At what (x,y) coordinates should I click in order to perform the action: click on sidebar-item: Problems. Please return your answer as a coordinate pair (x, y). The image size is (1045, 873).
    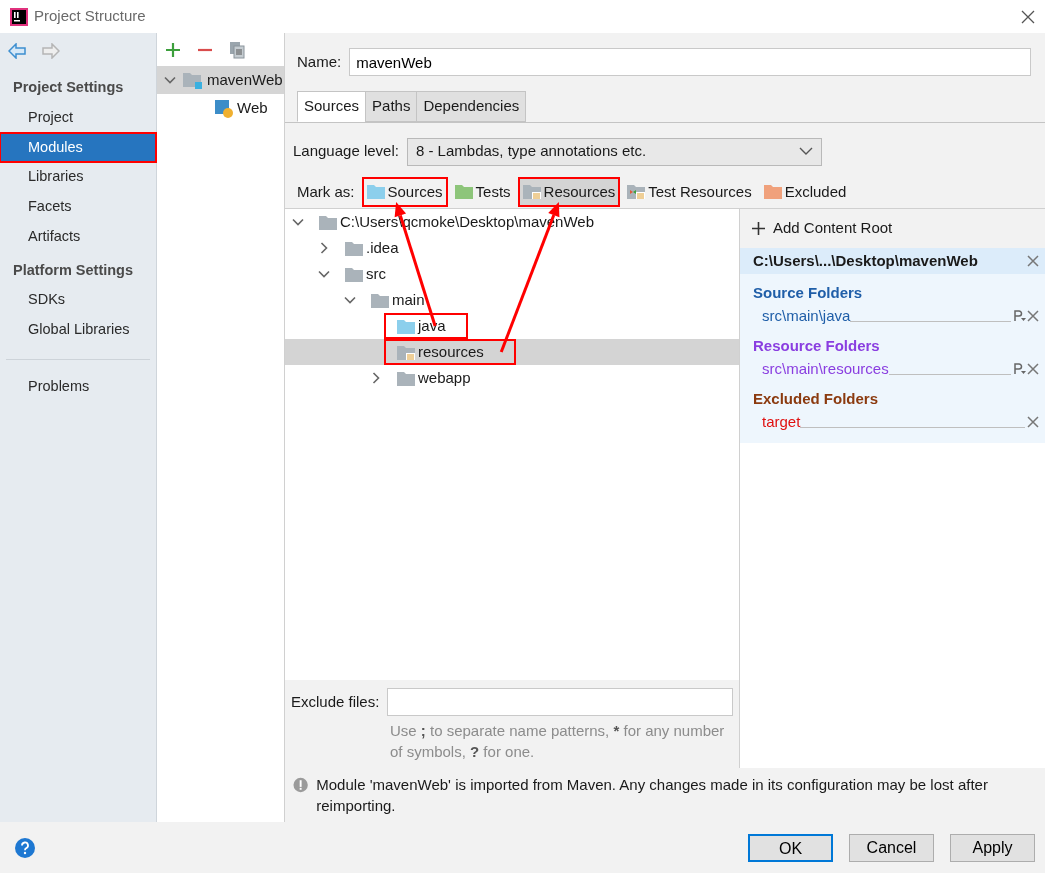
    Looking at the image, I should click on (78, 386).